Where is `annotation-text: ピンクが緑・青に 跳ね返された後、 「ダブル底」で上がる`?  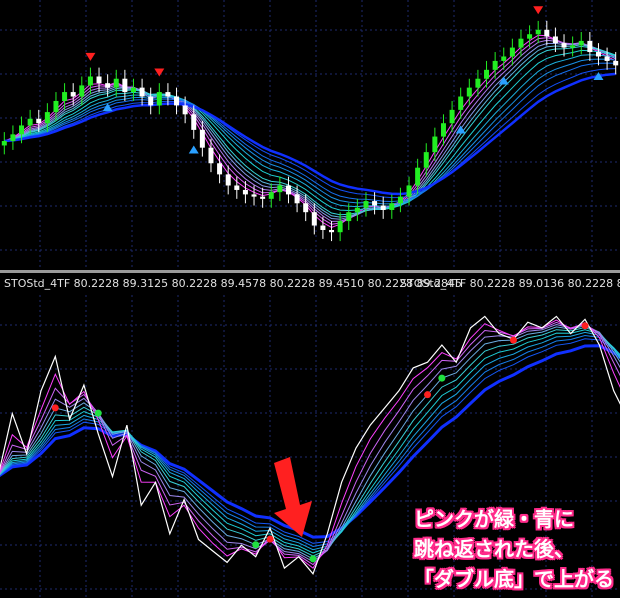
annotation-text: ピンクが緑・青に 跳ね返された後、 「ダブル底」で上がる is located at coordinates (514, 549).